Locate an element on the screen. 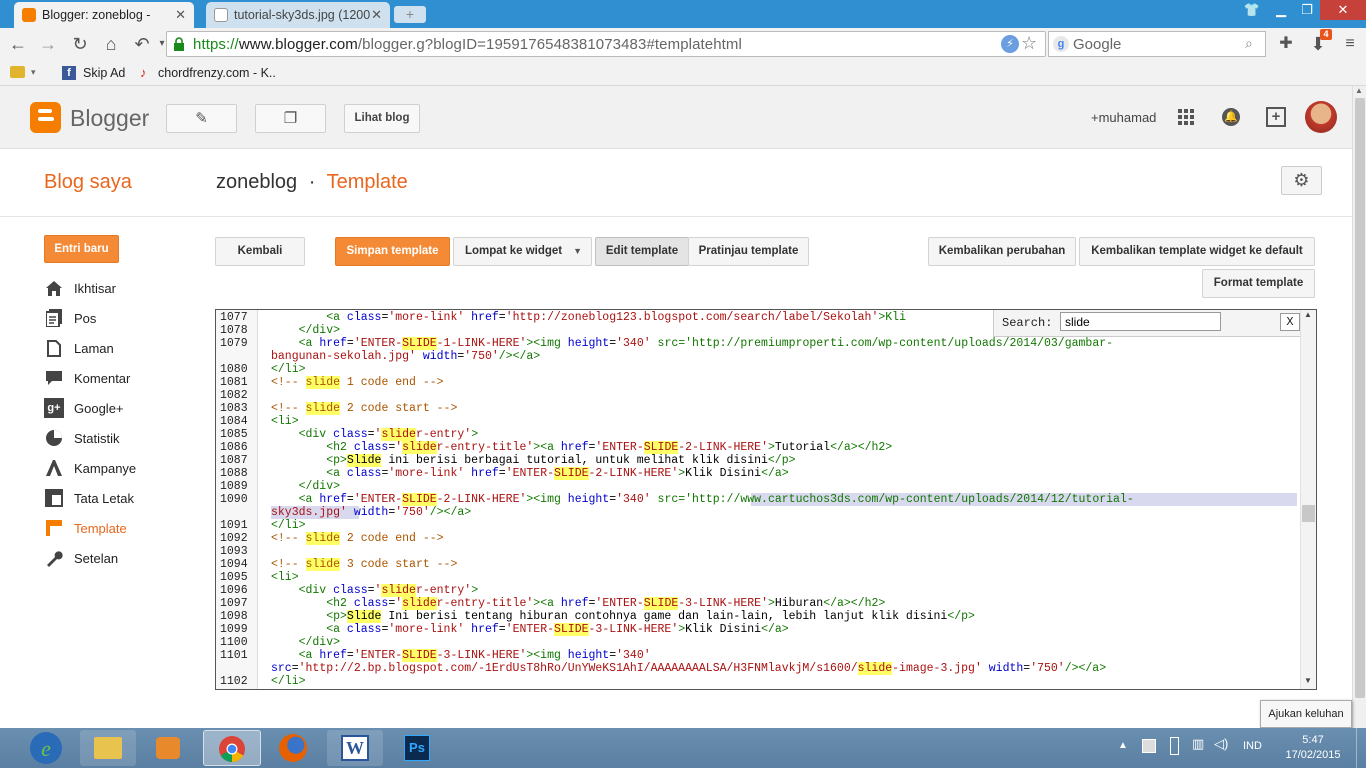 The image size is (1366, 769). code-line: <li> is located at coordinates (285, 421).